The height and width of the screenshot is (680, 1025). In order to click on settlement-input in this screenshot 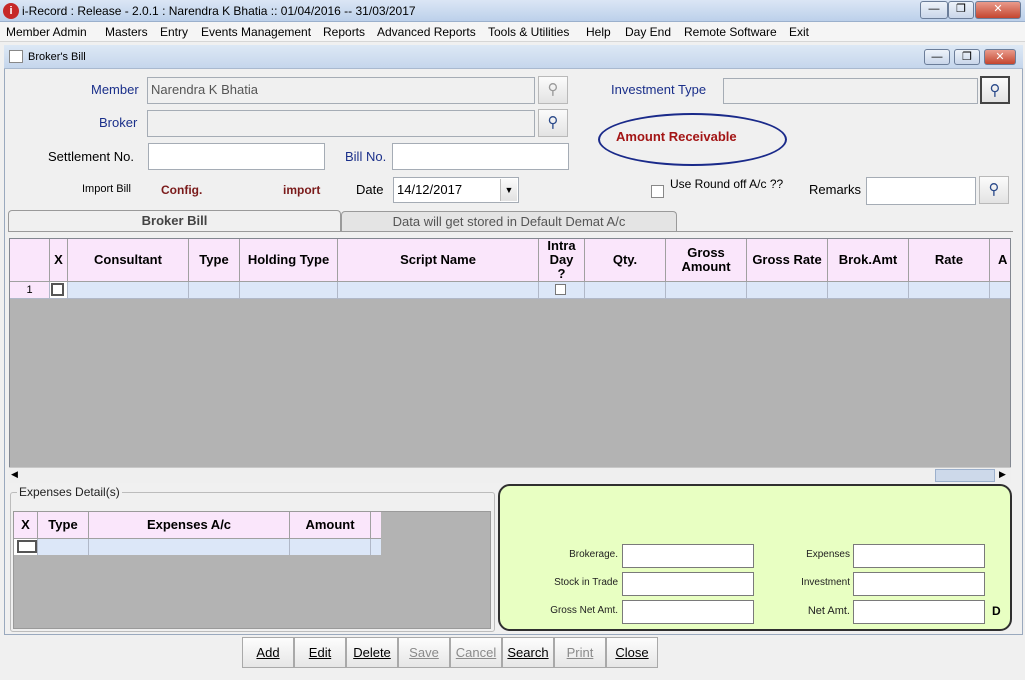, I will do `click(236, 156)`.